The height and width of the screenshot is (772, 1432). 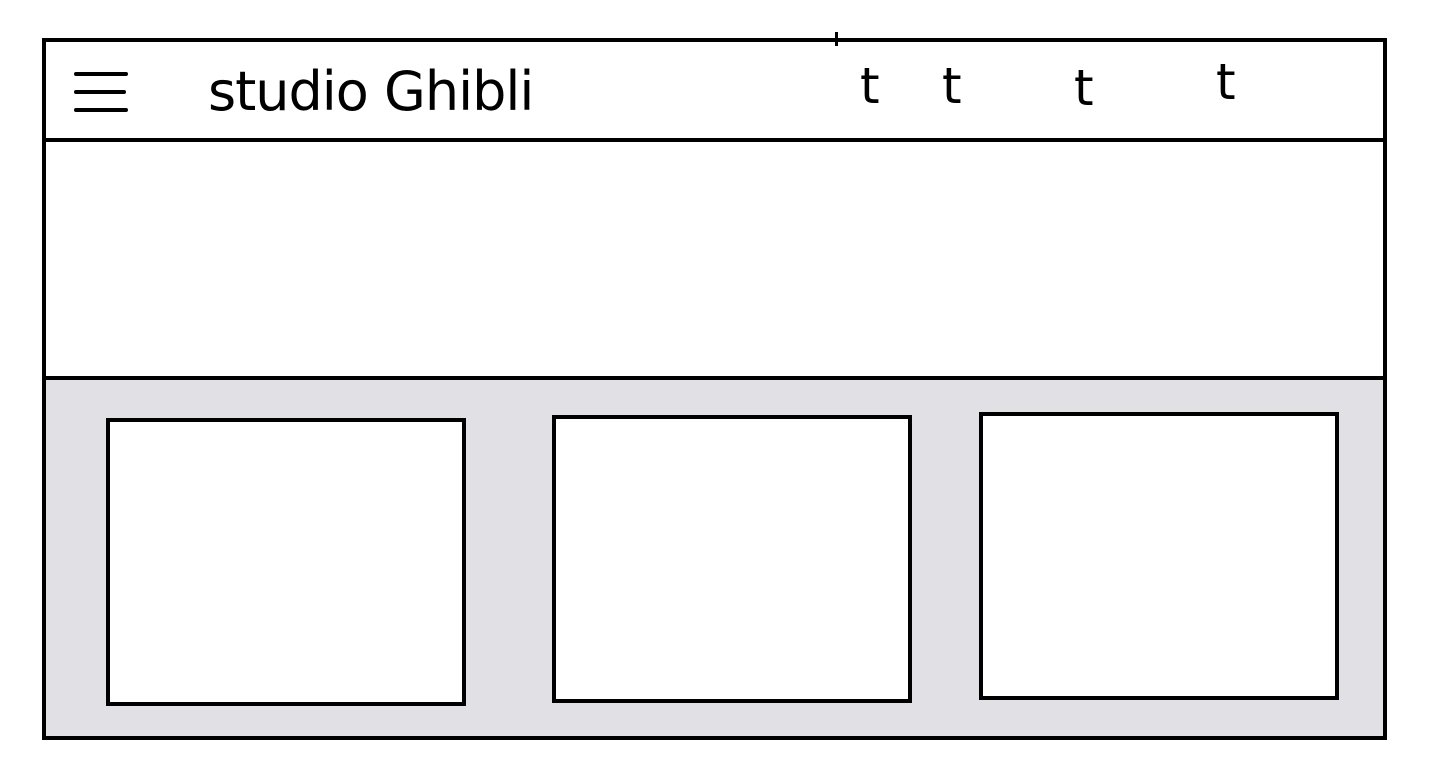 I want to click on nav-link-2: t, so click(x=952, y=86).